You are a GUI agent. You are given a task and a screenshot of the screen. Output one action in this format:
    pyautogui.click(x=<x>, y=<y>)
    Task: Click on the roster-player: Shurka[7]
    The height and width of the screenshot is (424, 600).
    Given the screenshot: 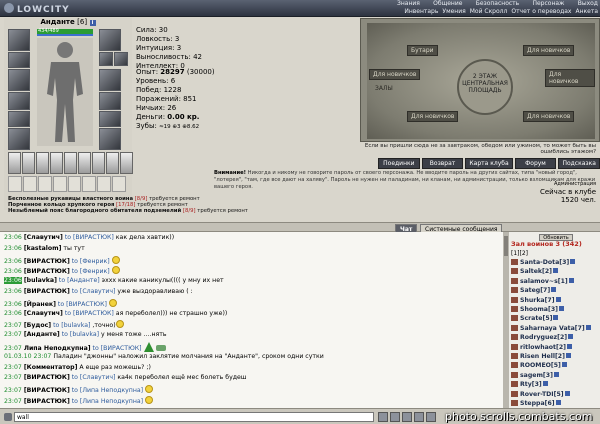 What is the action you would take?
    pyautogui.click(x=536, y=300)
    